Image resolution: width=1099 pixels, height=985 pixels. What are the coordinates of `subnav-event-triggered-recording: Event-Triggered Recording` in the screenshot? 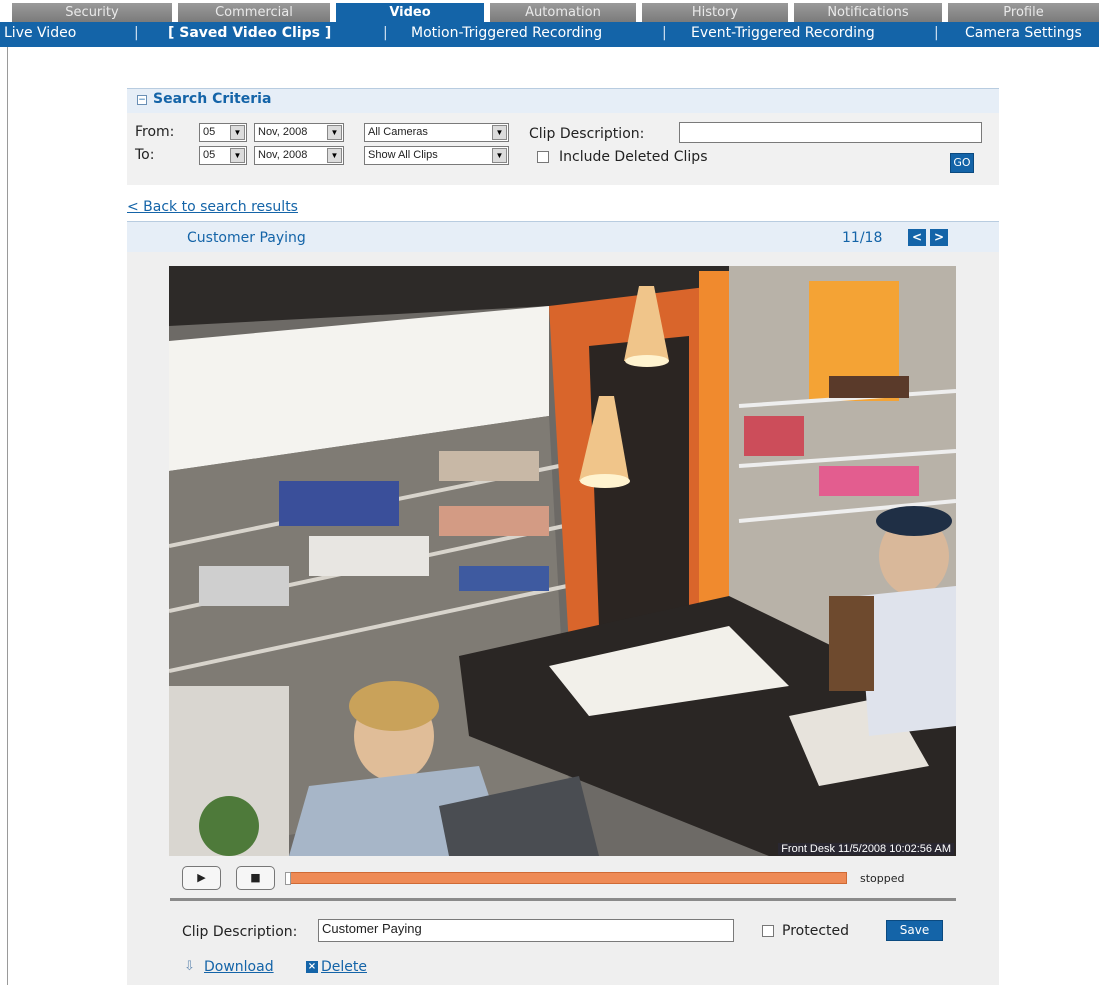 It's located at (783, 33).